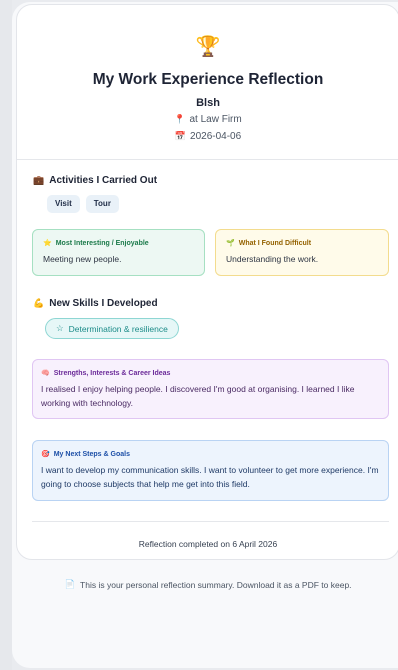  What do you see at coordinates (60, 328) in the screenshot?
I see `star-outline-icon: ☆` at bounding box center [60, 328].